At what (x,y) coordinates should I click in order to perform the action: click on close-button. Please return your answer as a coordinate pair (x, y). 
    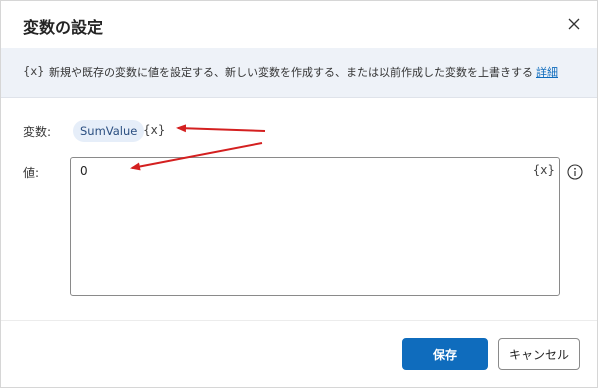
    Looking at the image, I should click on (574, 24).